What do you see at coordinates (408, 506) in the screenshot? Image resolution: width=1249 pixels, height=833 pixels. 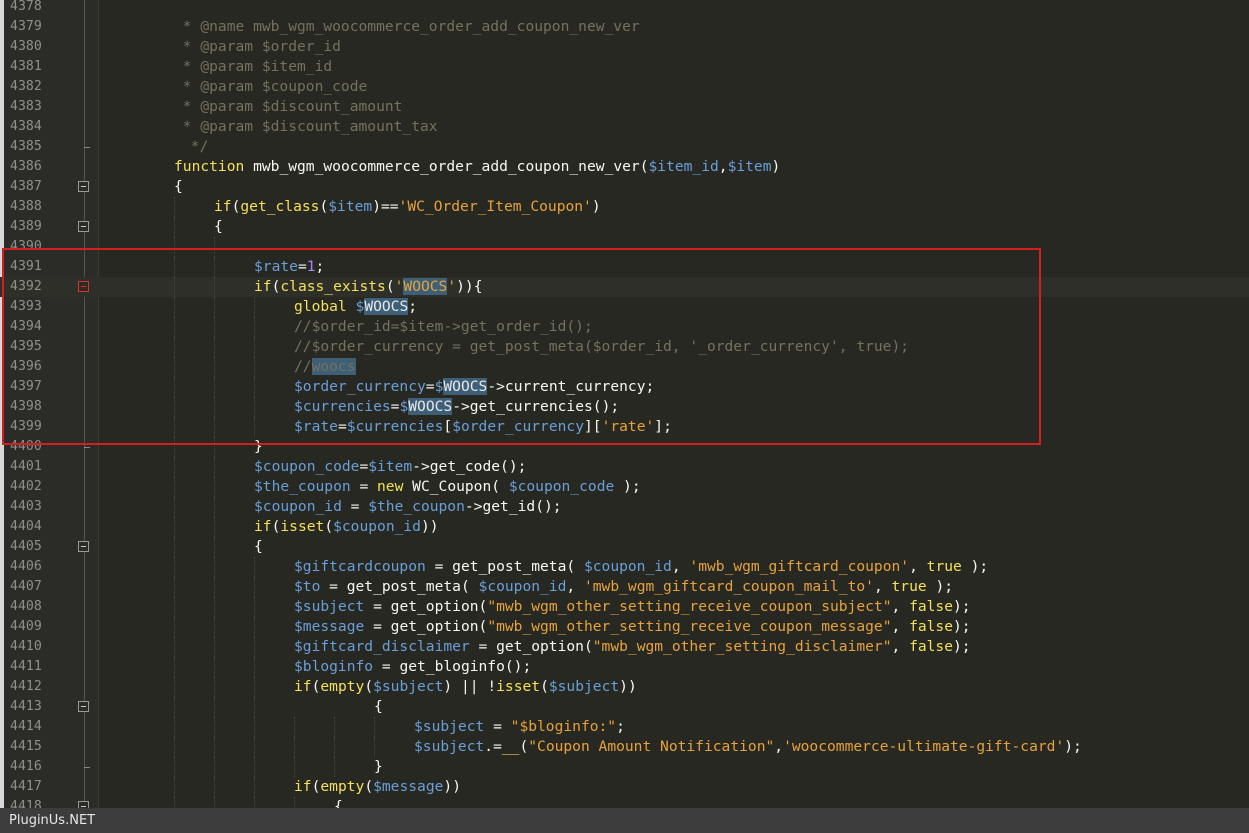 I see `code-text: $coupon_id = $the_coupon->get_id();` at bounding box center [408, 506].